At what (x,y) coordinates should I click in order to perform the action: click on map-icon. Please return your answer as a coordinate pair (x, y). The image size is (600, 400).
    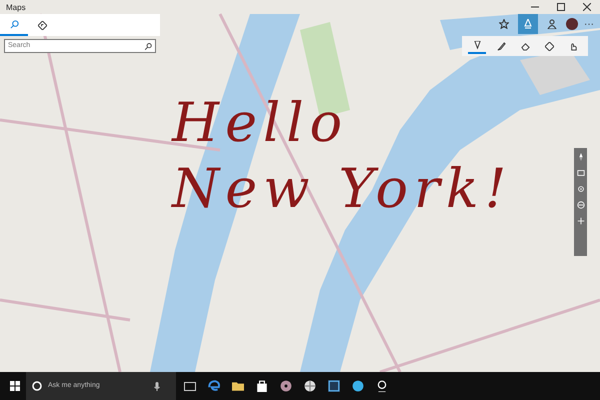
    Looking at the image, I should click on (580, 173).